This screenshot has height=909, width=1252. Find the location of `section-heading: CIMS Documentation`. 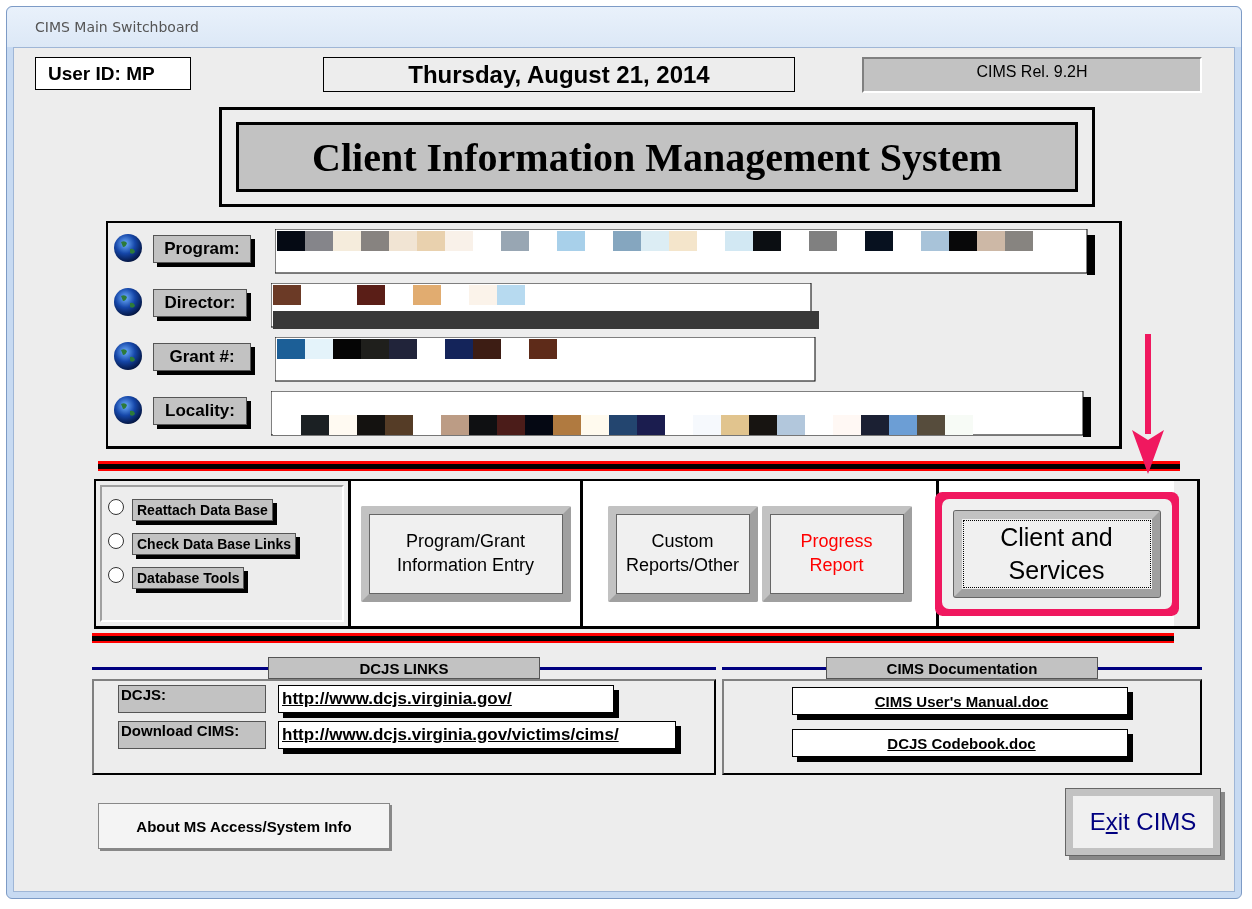

section-heading: CIMS Documentation is located at coordinates (962, 668).